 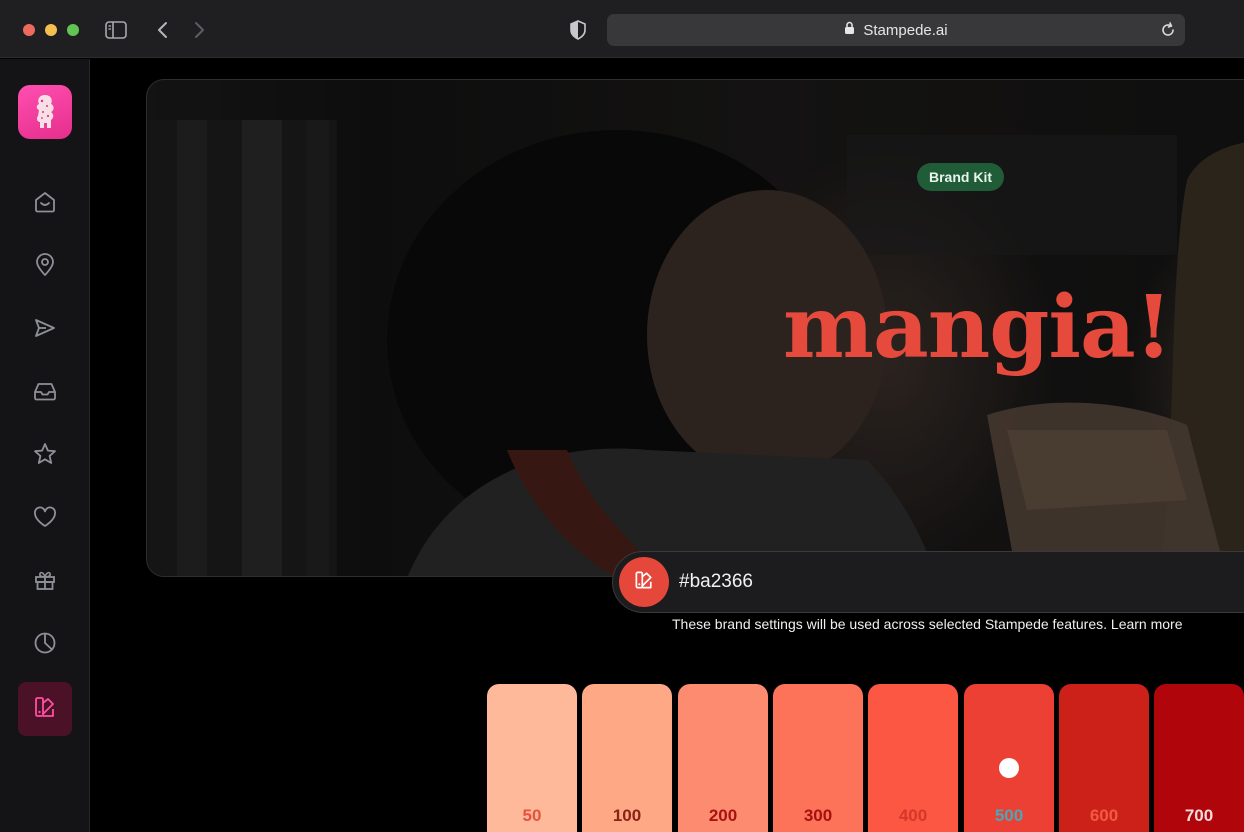 I want to click on palette-swatch-label: 700, so click(x=1199, y=815).